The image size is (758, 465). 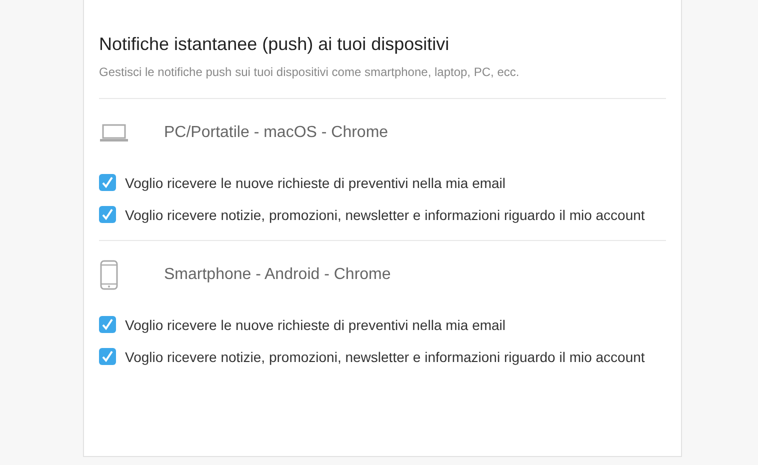 What do you see at coordinates (309, 72) in the screenshot?
I see `section-subtitle: Gestisci le notifiche push sui tuoi dispositivi come smartphone, laptop, PC, ecc.` at bounding box center [309, 72].